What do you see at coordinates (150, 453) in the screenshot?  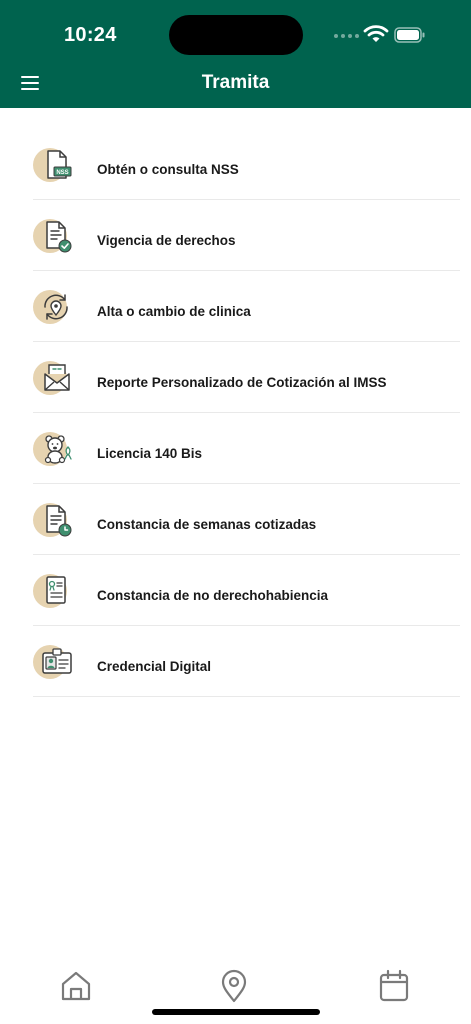 I see `list-item-label: Licencia 140 Bis` at bounding box center [150, 453].